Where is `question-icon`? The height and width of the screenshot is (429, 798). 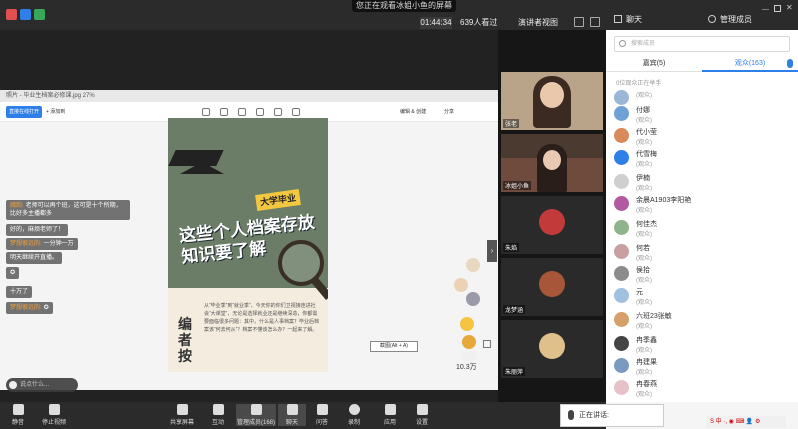
question-icon is located at coordinates (322, 409).